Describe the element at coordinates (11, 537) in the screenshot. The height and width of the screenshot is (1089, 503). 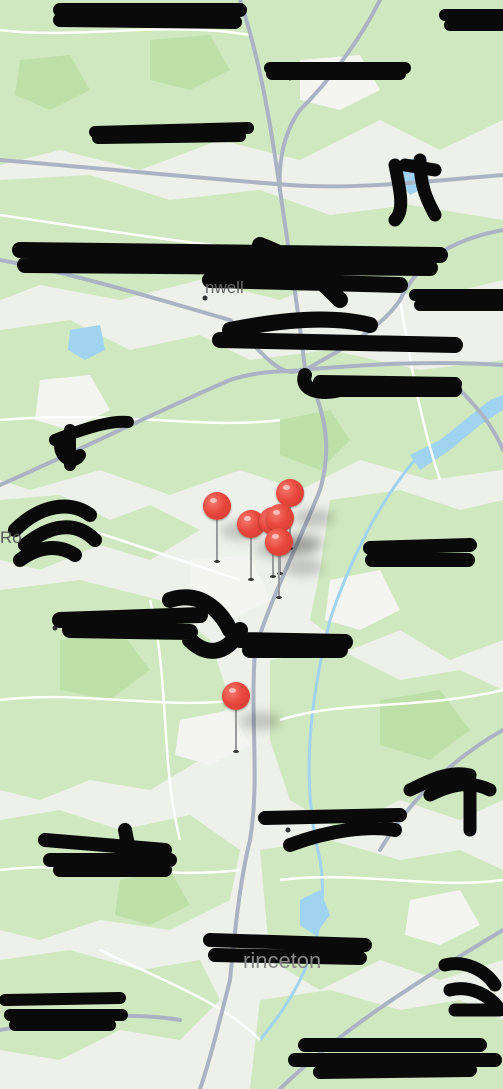
I see `place-label-rocky-hill: Ro` at that location.